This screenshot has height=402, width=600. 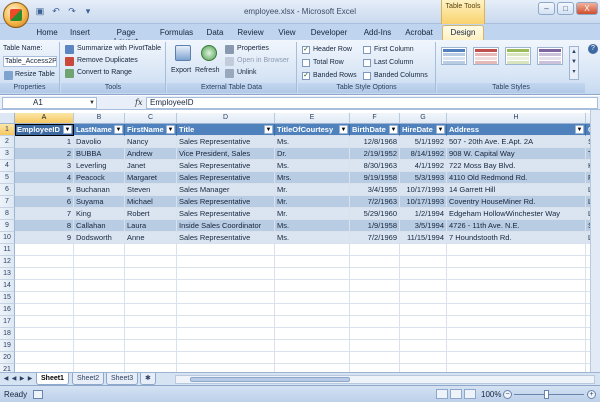 What do you see at coordinates (423, 238) in the screenshot?
I see `table-cell: 11/15/1994` at bounding box center [423, 238].